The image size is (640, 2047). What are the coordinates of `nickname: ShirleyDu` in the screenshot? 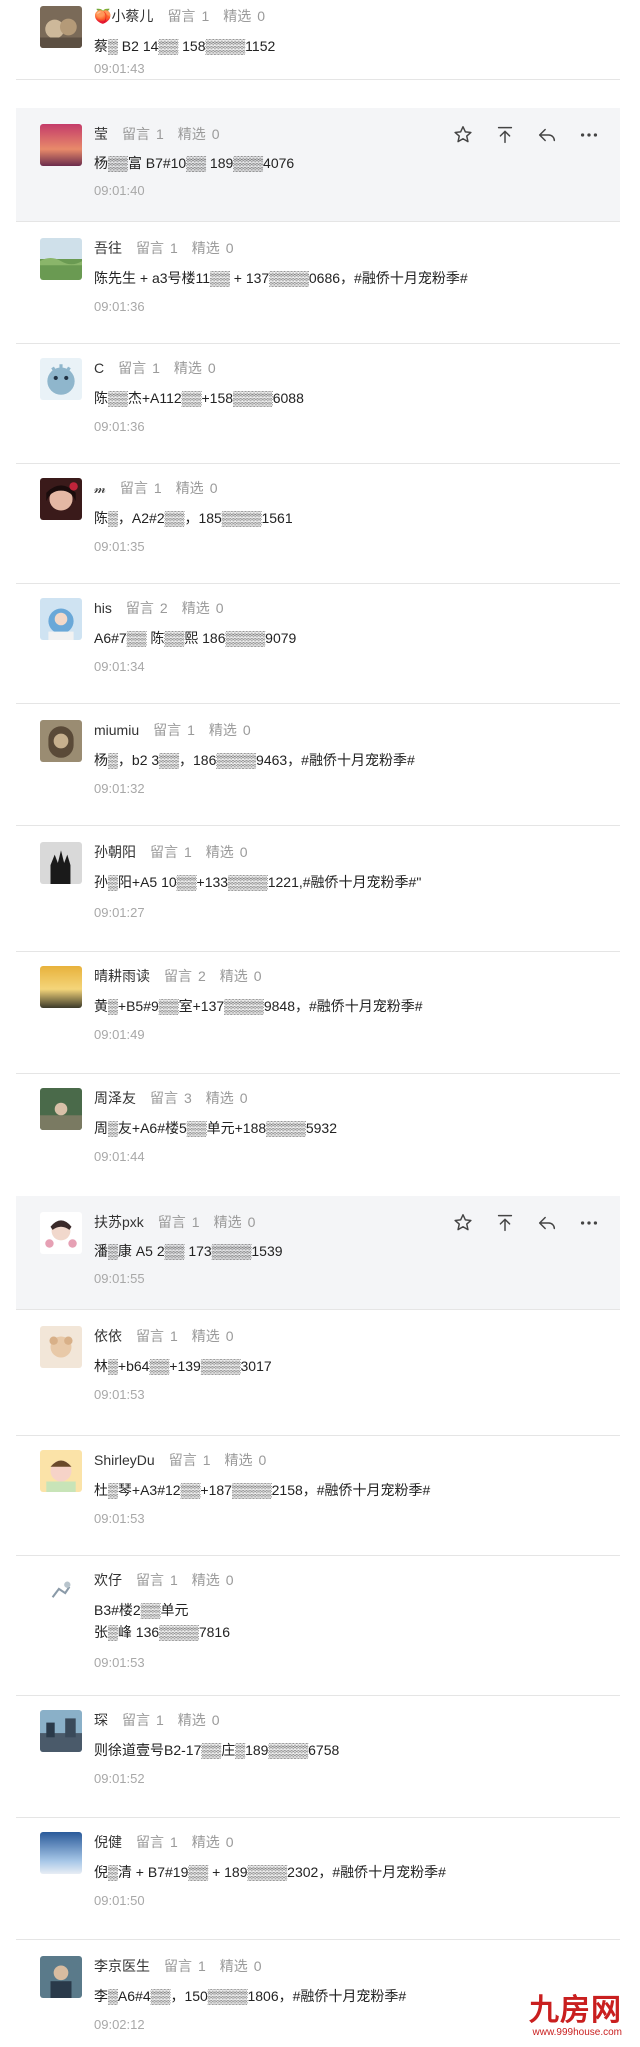 It's located at (124, 1460).